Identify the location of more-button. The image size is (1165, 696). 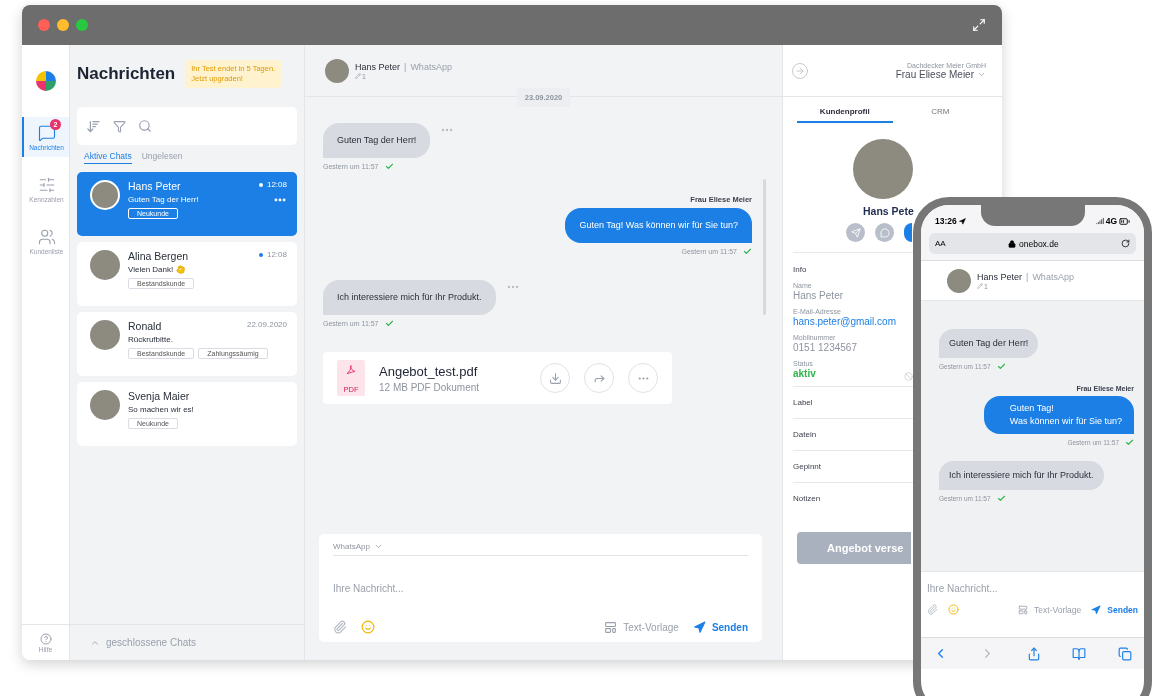
(643, 378).